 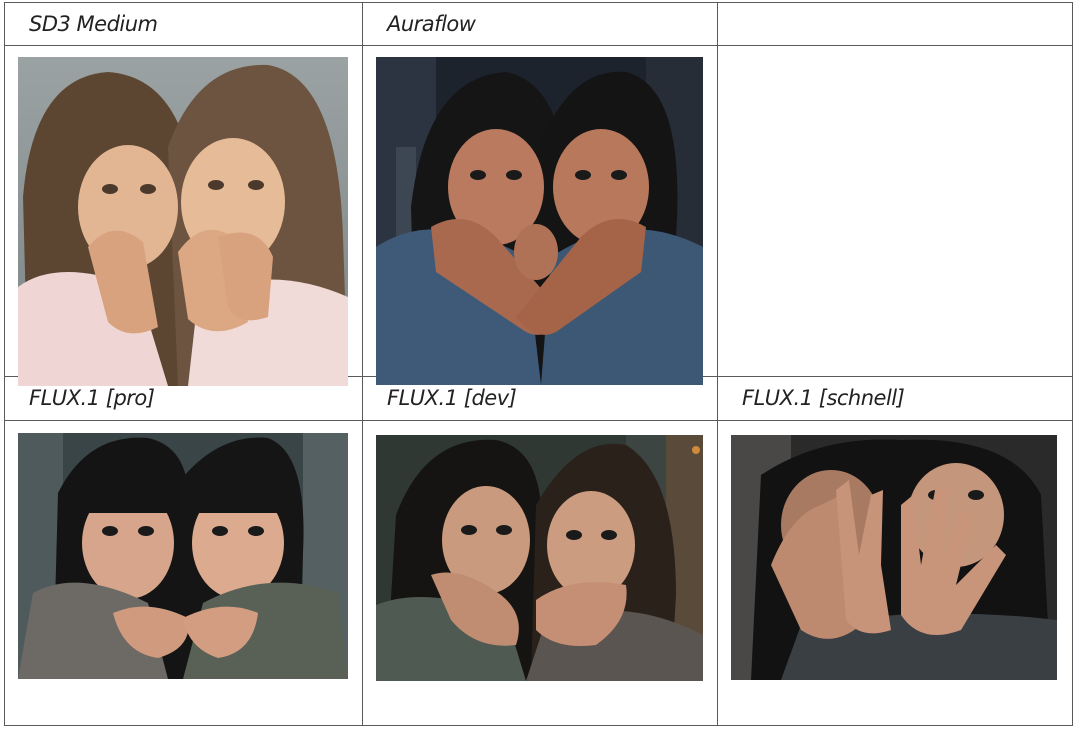 I want to click on header-flux-pro: FLUX.1 [pro], so click(x=183, y=398).